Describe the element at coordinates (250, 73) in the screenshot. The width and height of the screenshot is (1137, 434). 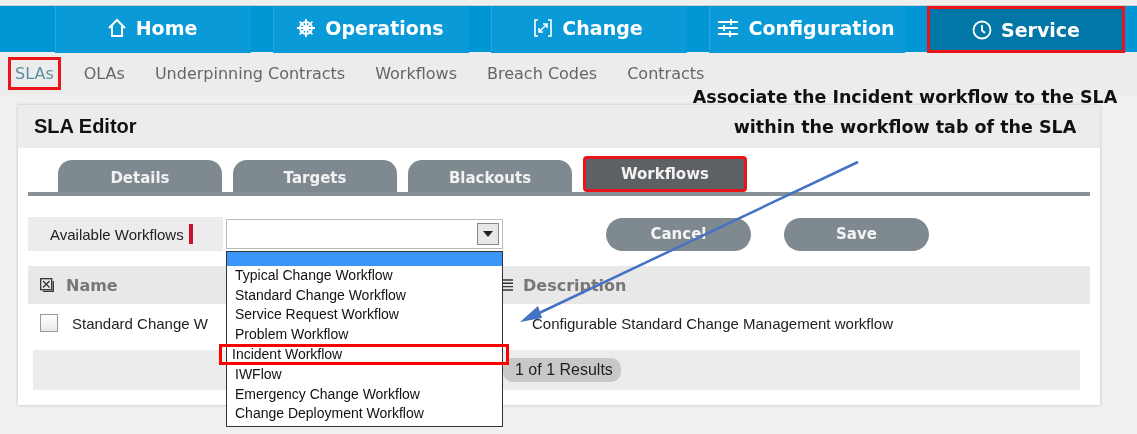
I see `sub-nav-link: Underpinning Contracts` at that location.